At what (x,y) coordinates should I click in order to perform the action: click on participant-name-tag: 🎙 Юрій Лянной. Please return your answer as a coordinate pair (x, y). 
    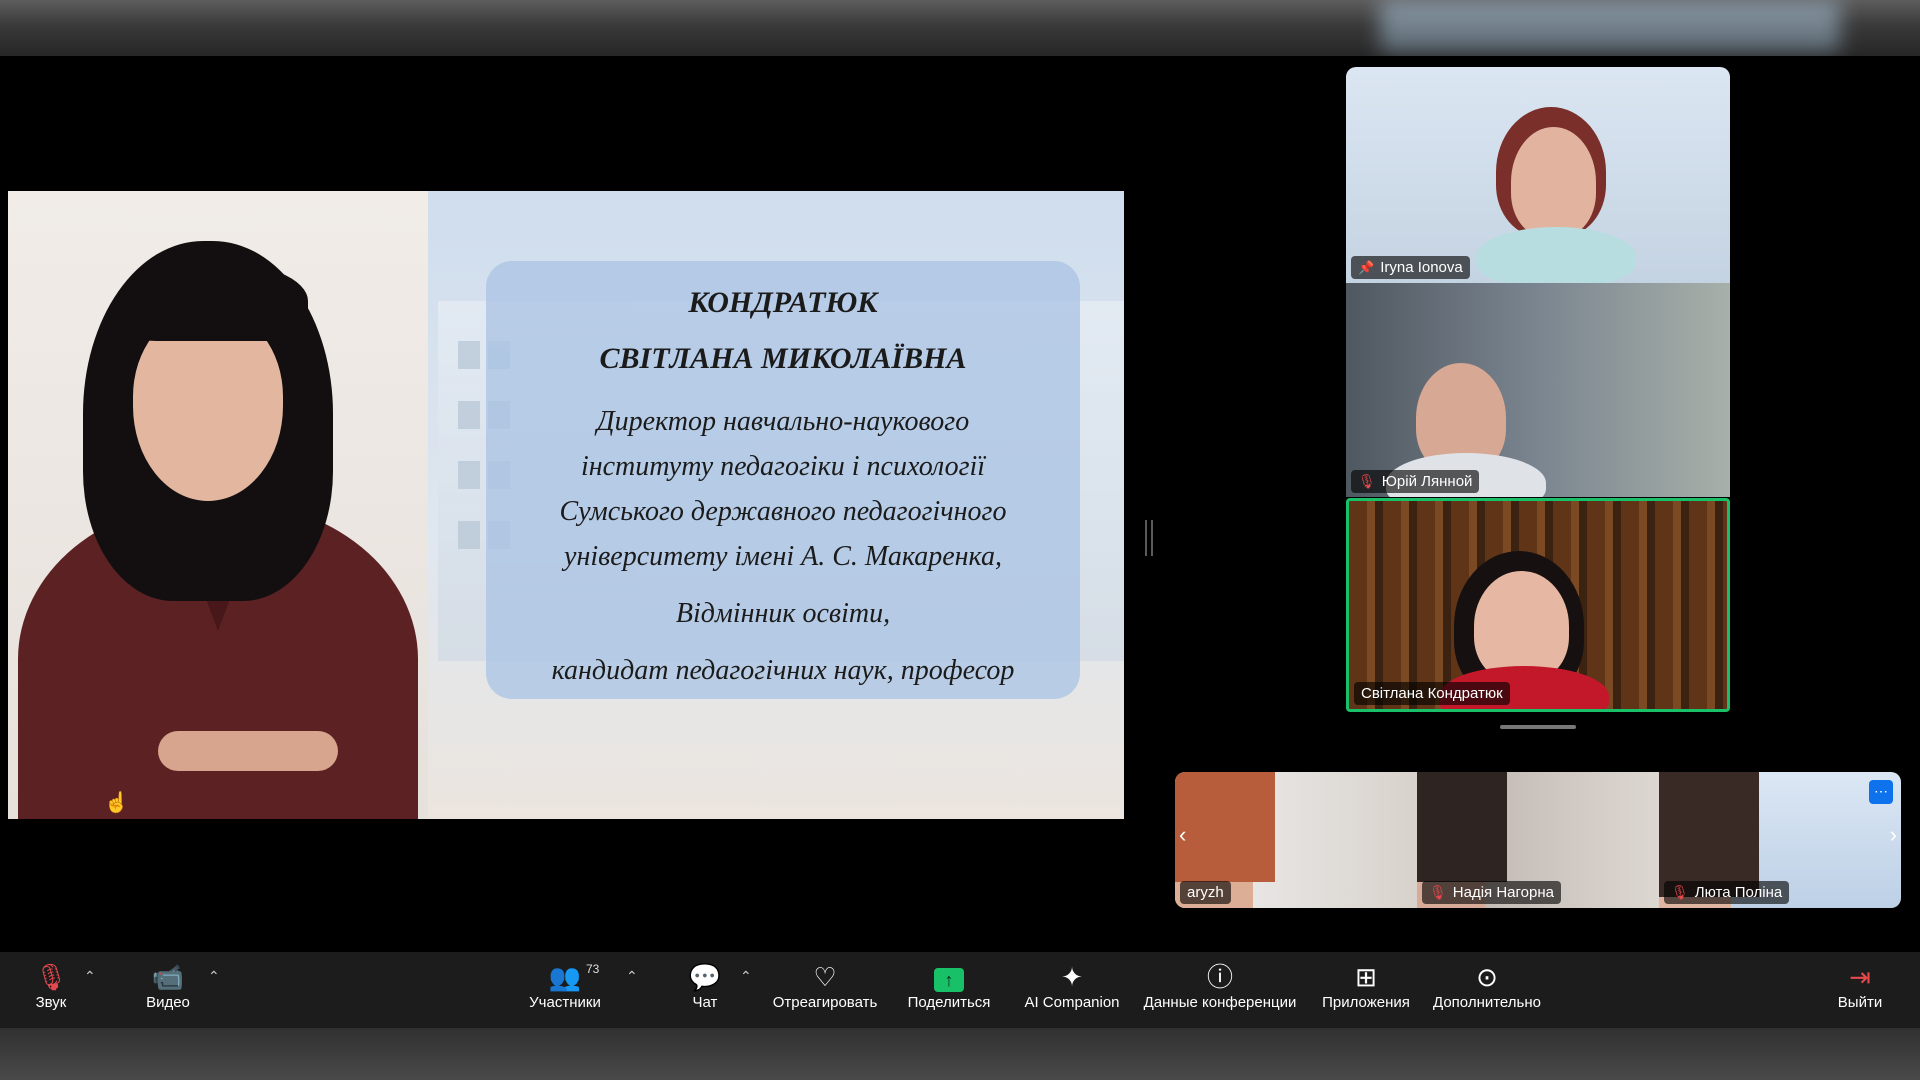
    Looking at the image, I should click on (1415, 481).